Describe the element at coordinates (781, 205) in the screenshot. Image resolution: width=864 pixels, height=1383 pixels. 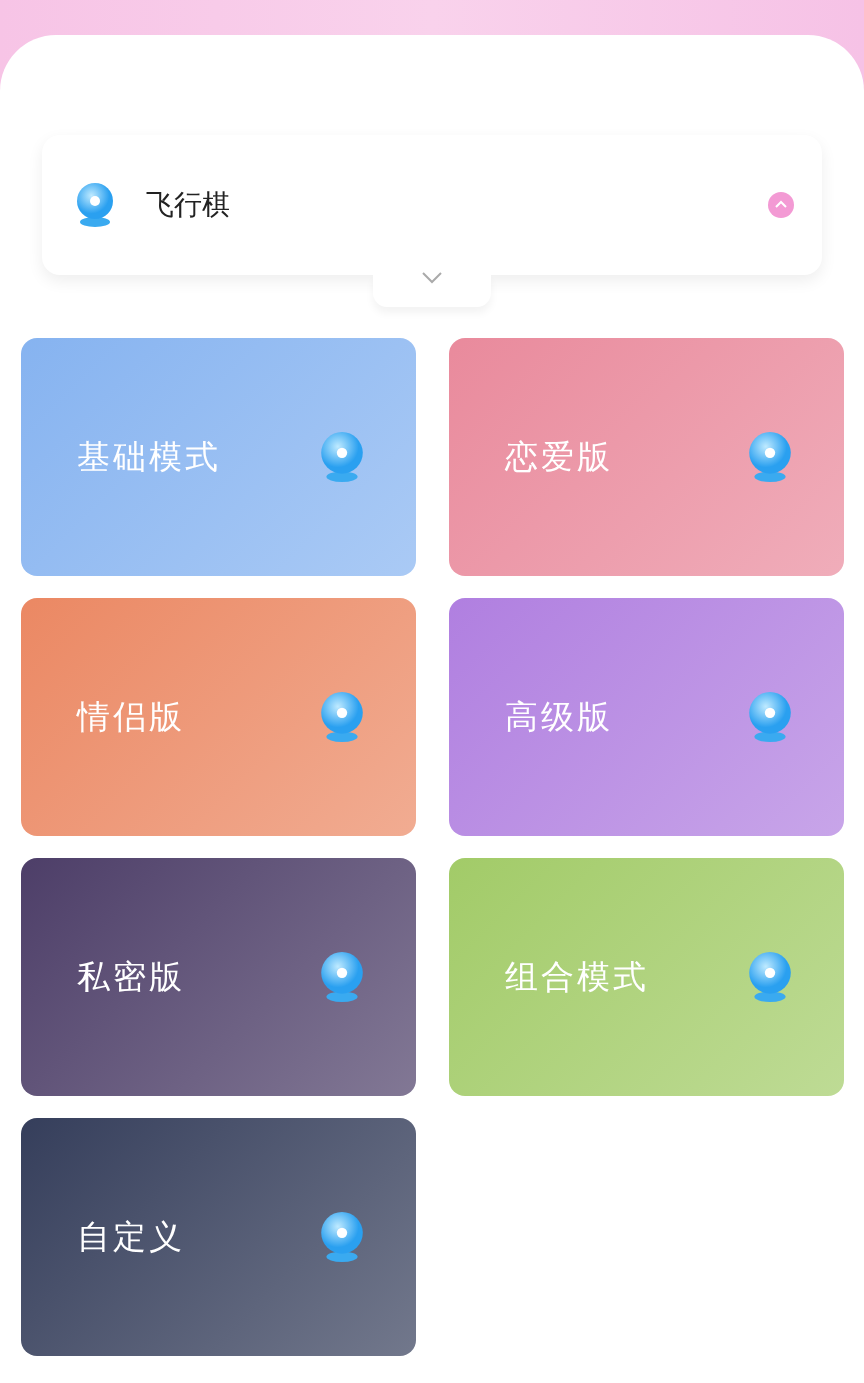
I see `chevron-up-icon` at that location.